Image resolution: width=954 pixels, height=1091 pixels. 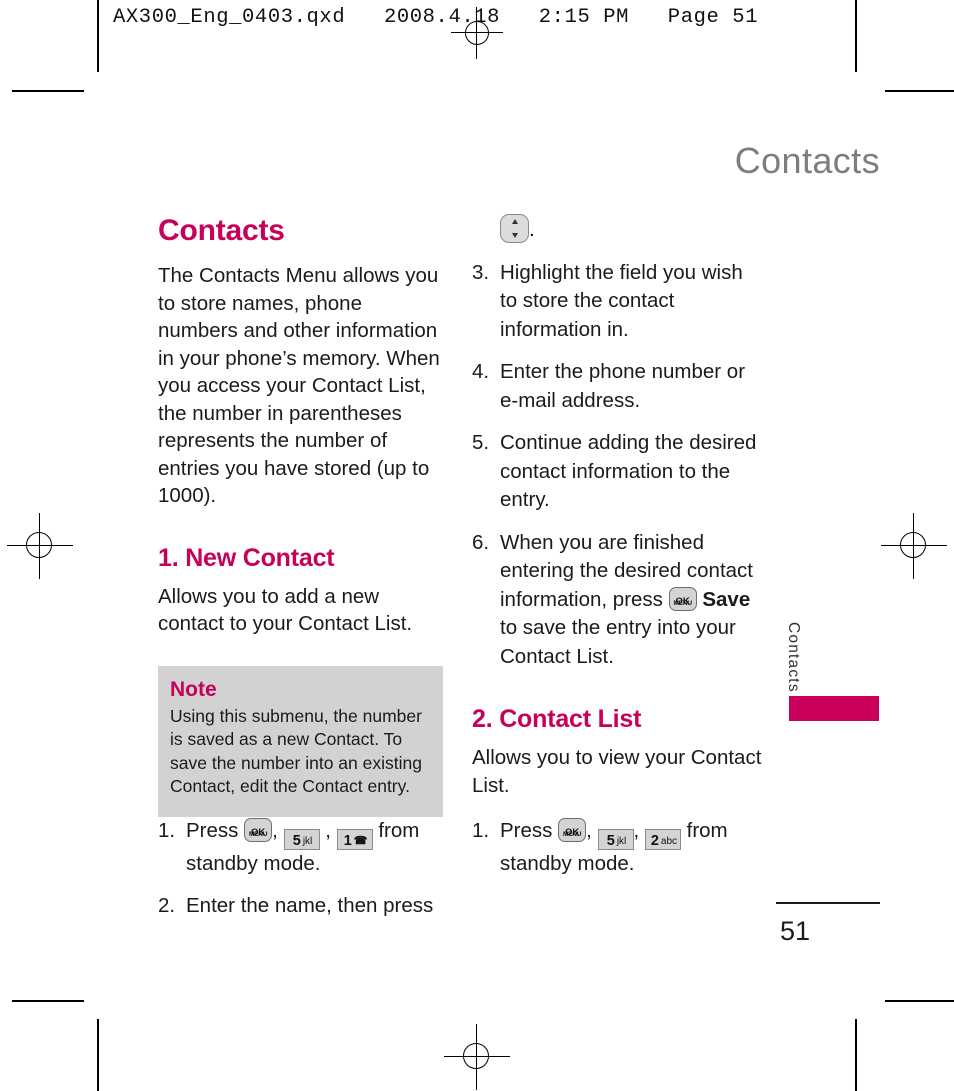 I want to click on crop-mark-top-left-v, so click(x=98, y=36).